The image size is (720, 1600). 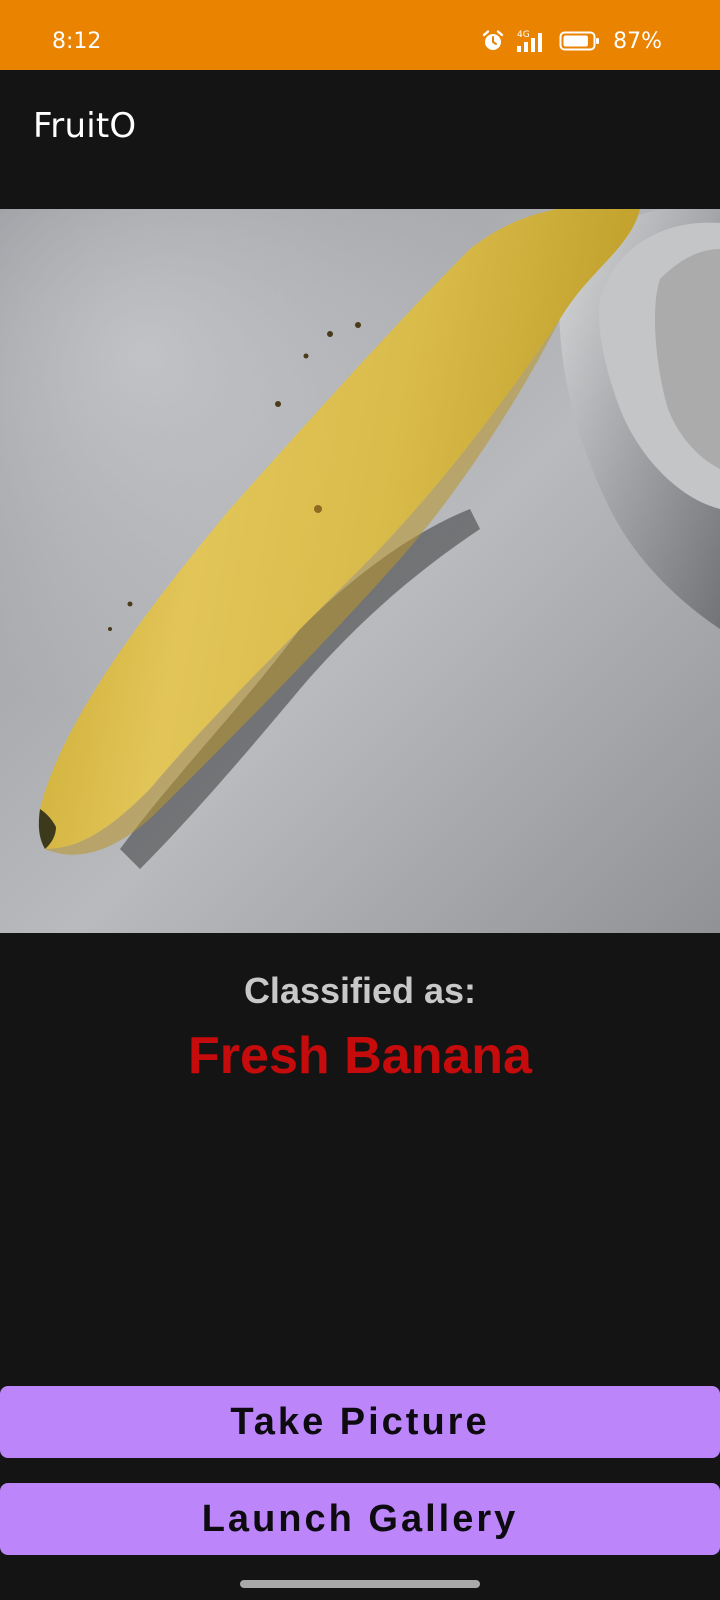 I want to click on battery-fill, so click(x=575, y=41).